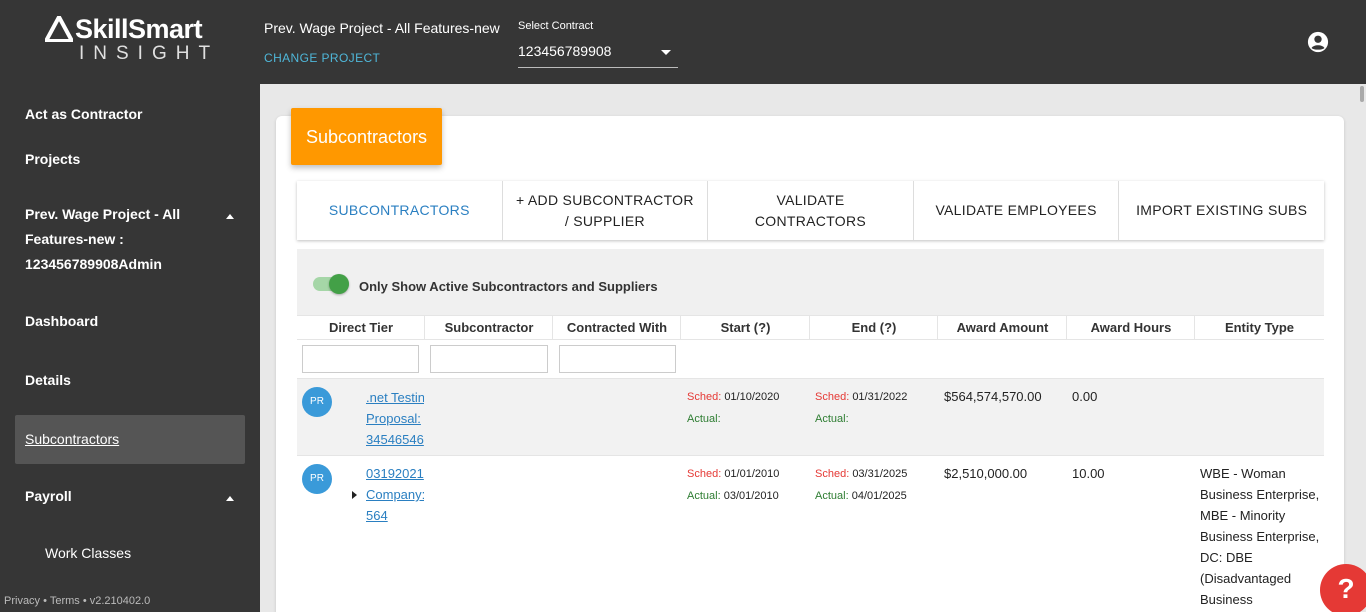  I want to click on award-amount: $564,574,570.00, so click(993, 396).